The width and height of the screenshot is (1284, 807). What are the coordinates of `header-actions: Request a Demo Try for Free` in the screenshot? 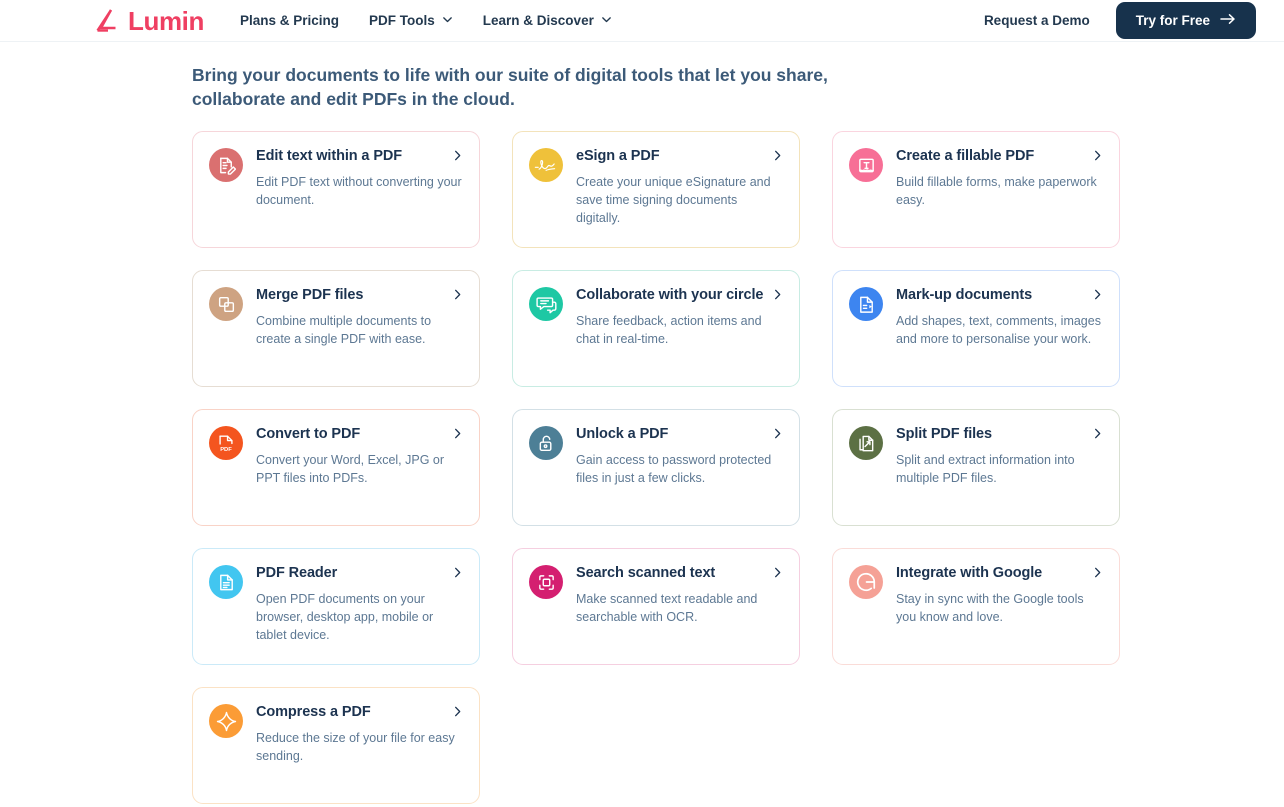 It's located at (1120, 20).